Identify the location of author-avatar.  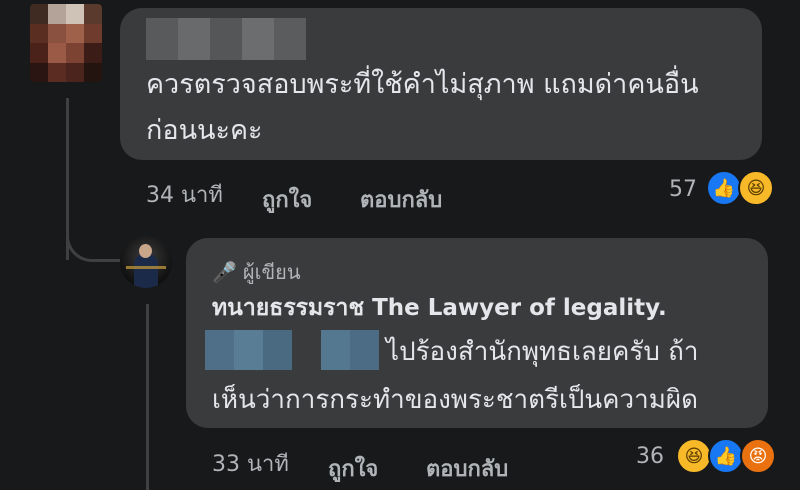
(146, 262).